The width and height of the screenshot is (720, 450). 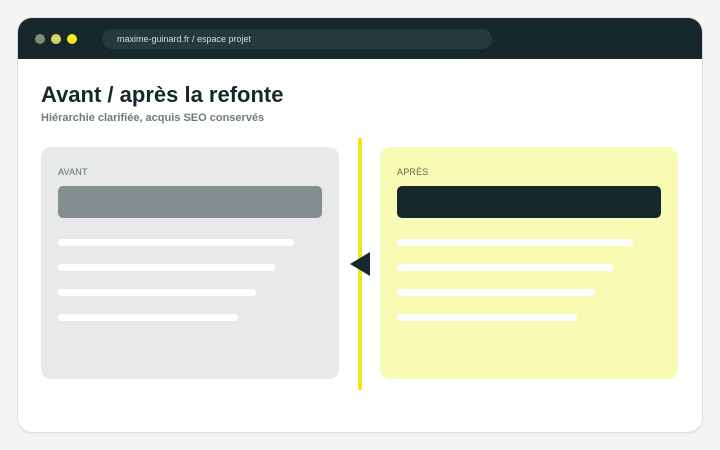 I want to click on page-title: Avant / après la refonte, so click(x=162, y=94).